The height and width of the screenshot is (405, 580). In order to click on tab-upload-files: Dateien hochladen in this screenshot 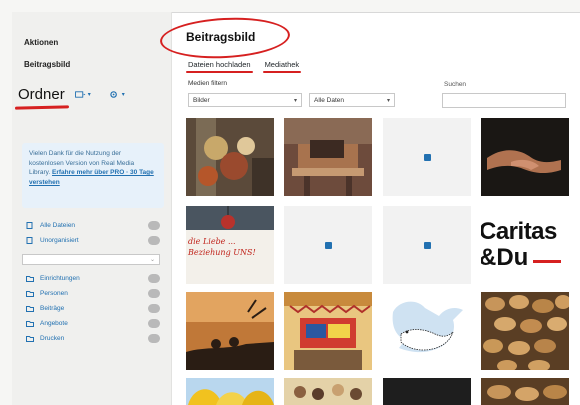, I will do `click(219, 66)`.